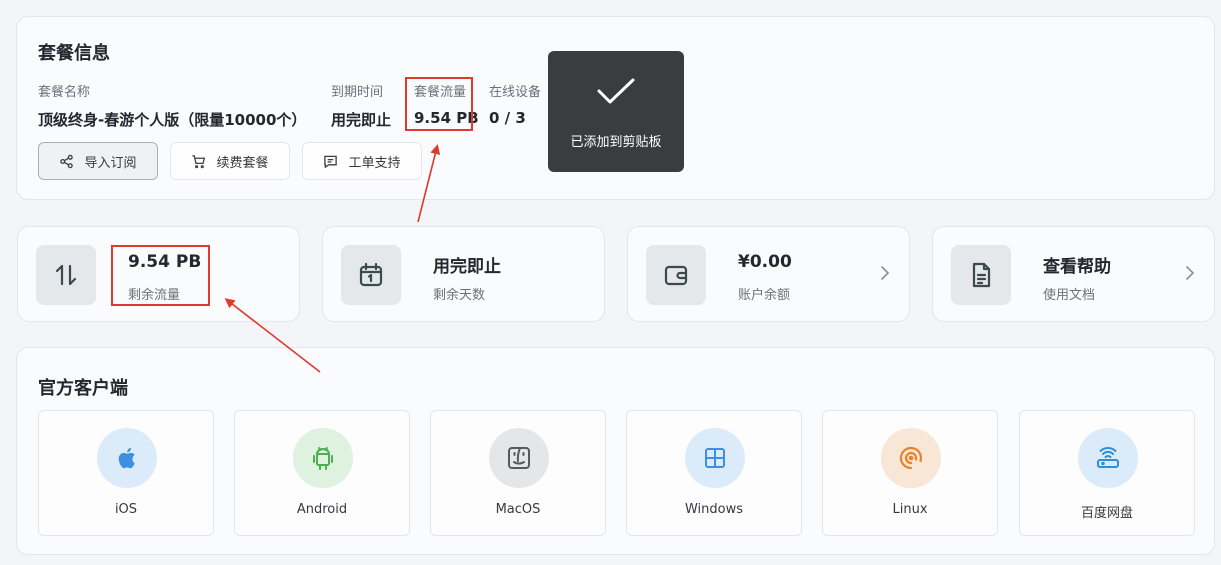 The width and height of the screenshot is (1221, 565). What do you see at coordinates (616, 142) in the screenshot?
I see `toast-message: 已添加到剪贴板` at bounding box center [616, 142].